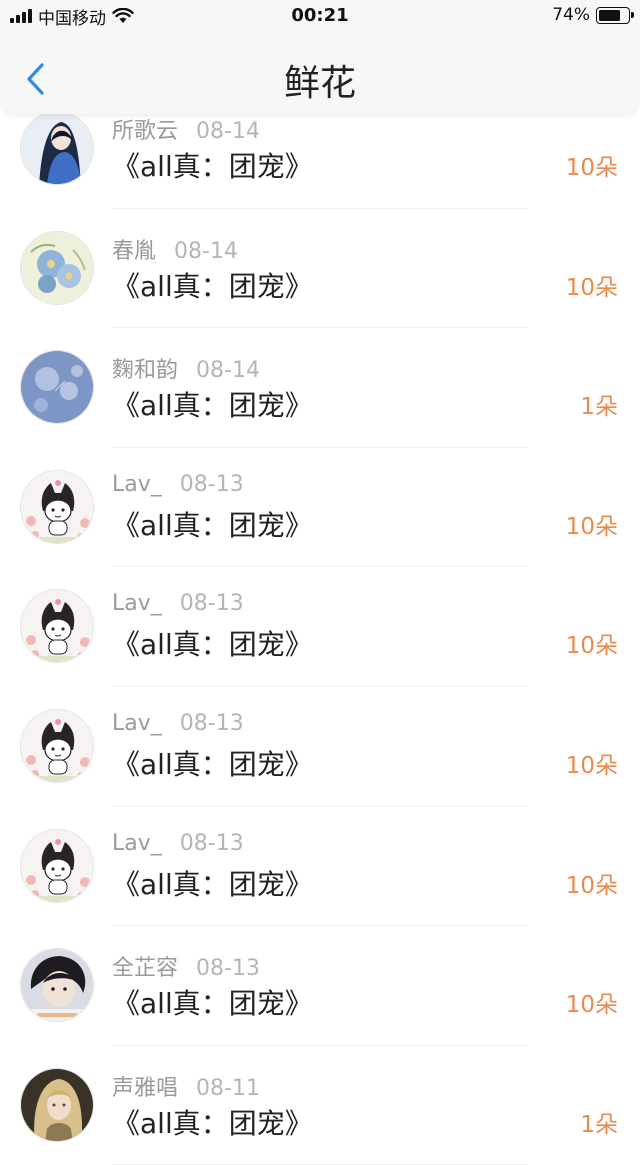  I want to click on sender-line: 春胤 08-14, so click(175, 249).